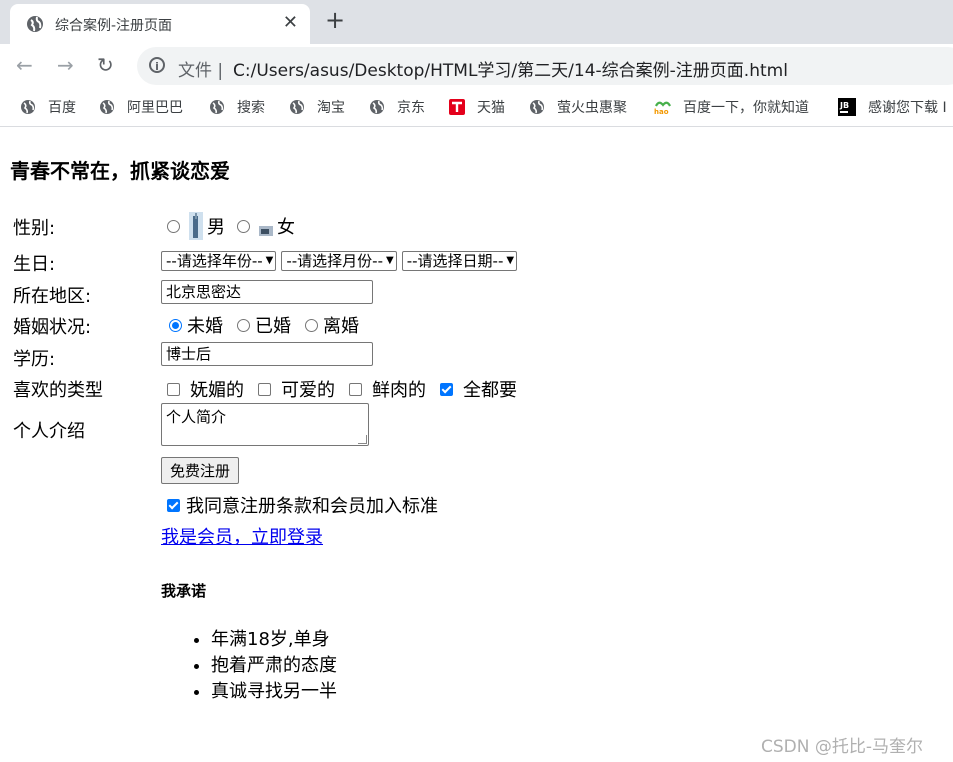 The height and width of the screenshot is (762, 953). Describe the element at coordinates (273, 326) in the screenshot. I see `marital-married-label: 已婚` at that location.